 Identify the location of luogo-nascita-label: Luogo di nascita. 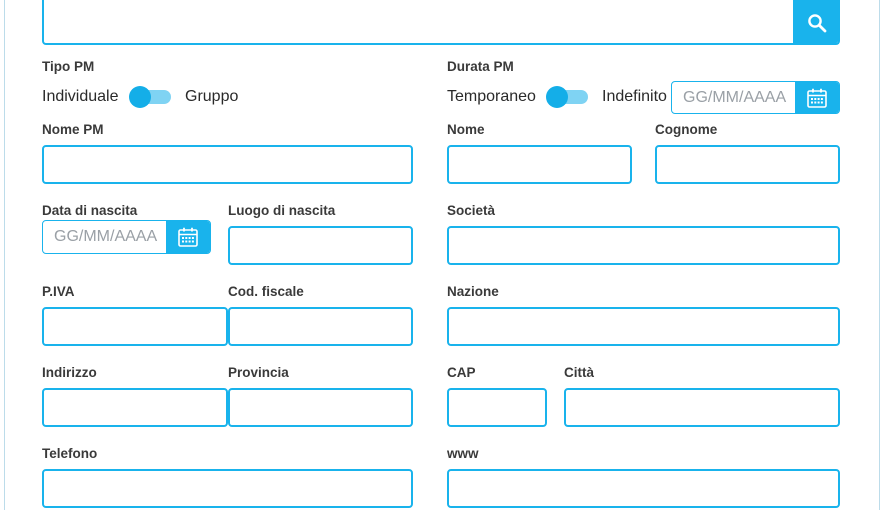
(282, 210).